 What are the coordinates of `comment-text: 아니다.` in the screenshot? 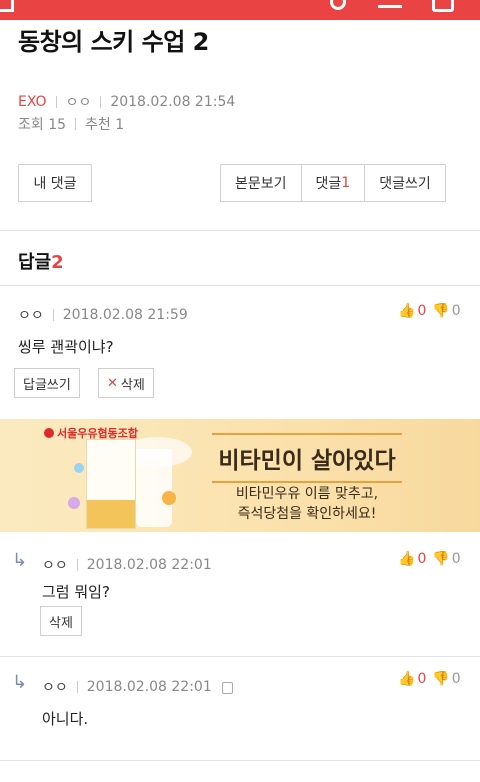 It's located at (65, 719).